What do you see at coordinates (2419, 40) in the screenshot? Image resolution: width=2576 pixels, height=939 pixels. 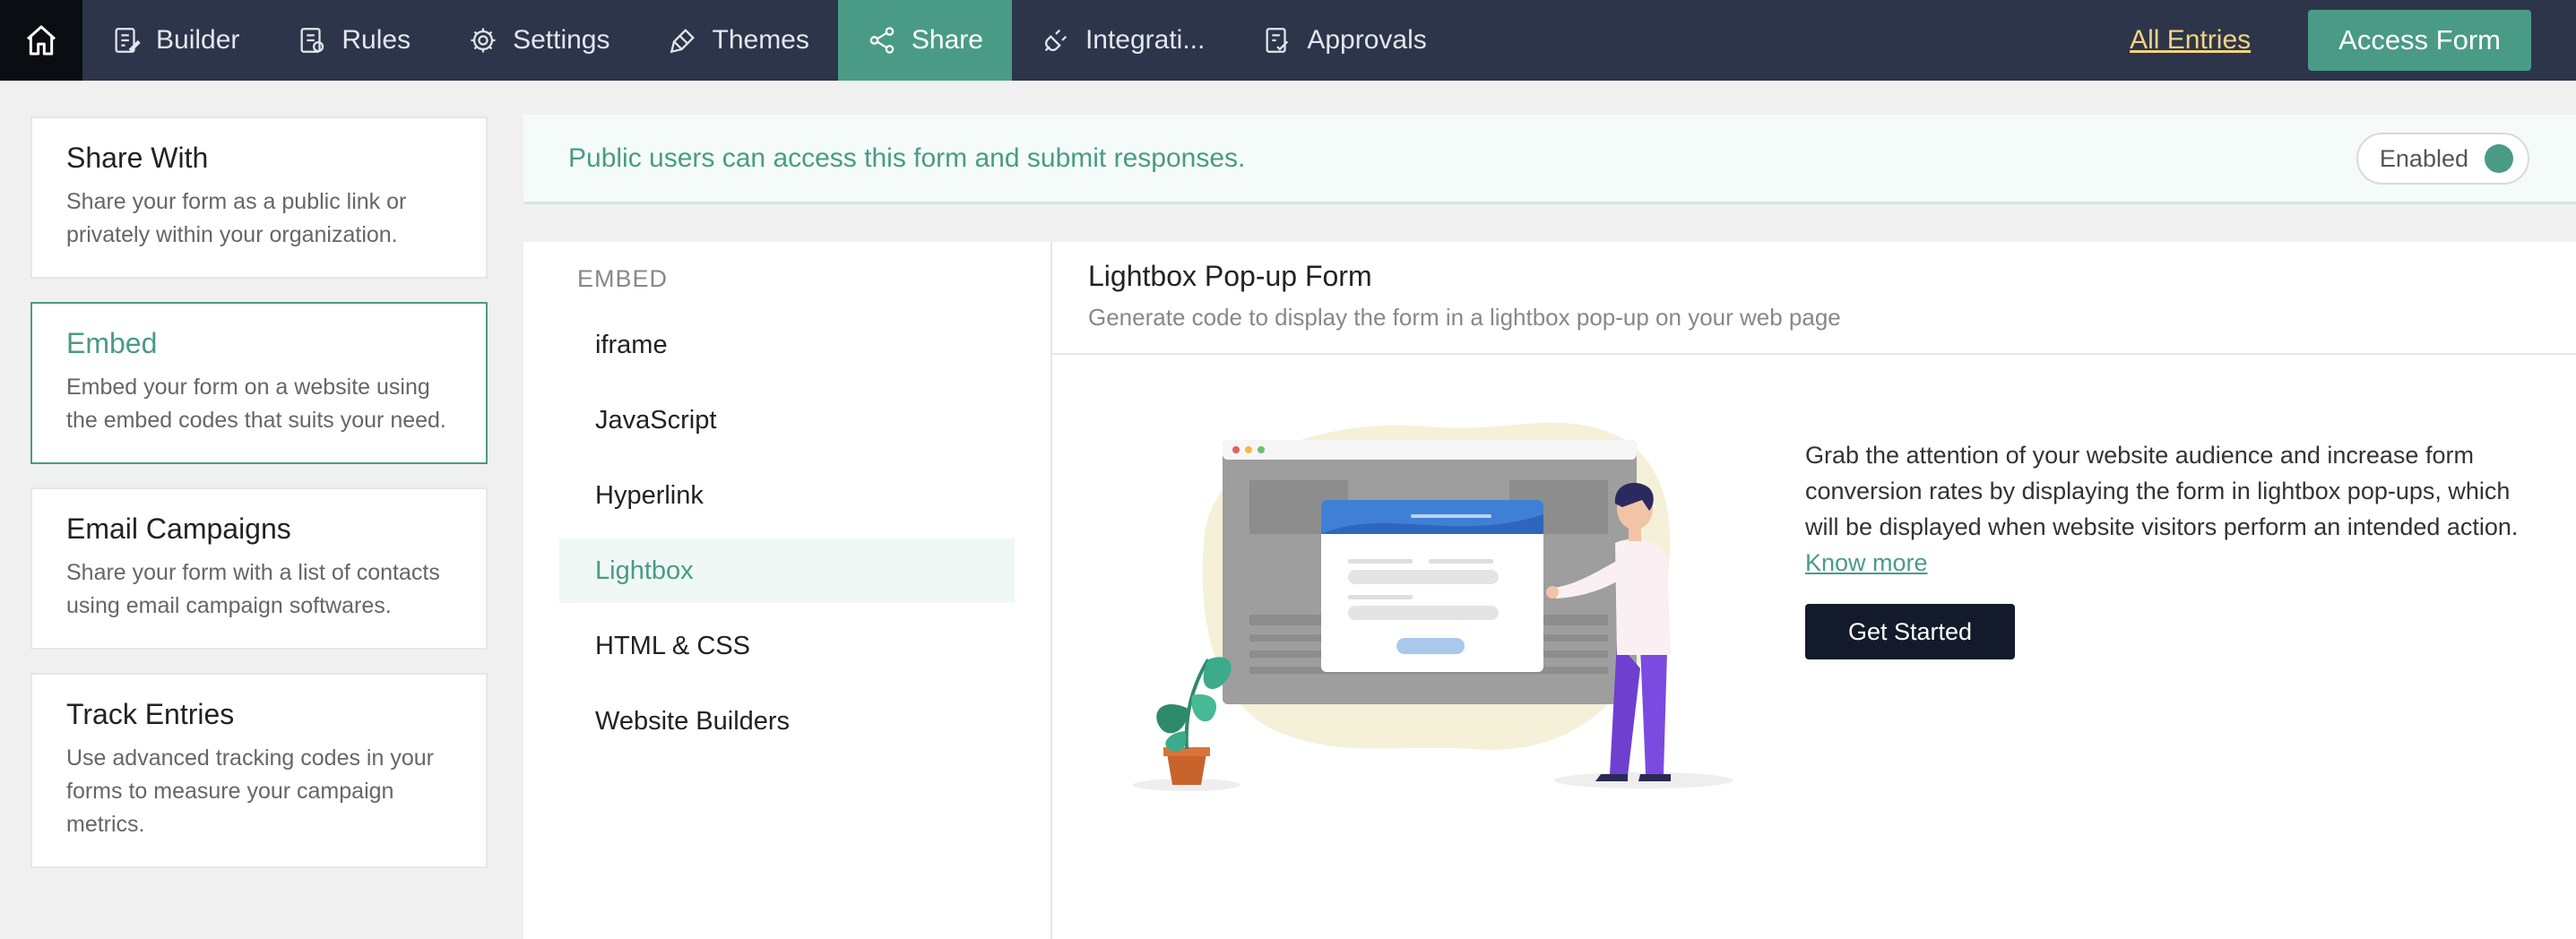 I see `access-form-button: Access Form` at bounding box center [2419, 40].